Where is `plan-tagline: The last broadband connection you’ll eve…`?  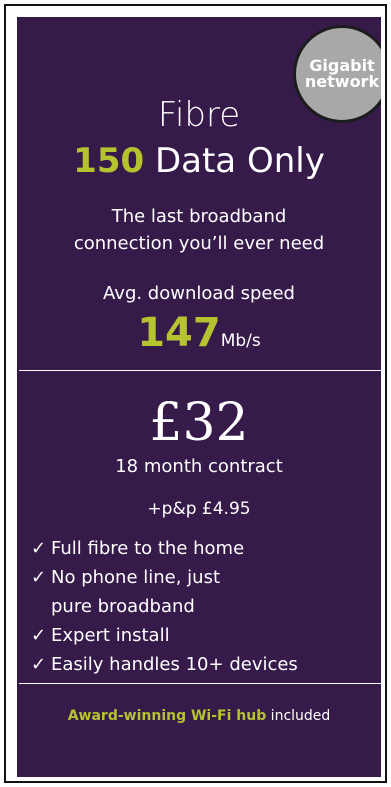 plan-tagline: The last broadband connection you’ll eve… is located at coordinates (199, 230).